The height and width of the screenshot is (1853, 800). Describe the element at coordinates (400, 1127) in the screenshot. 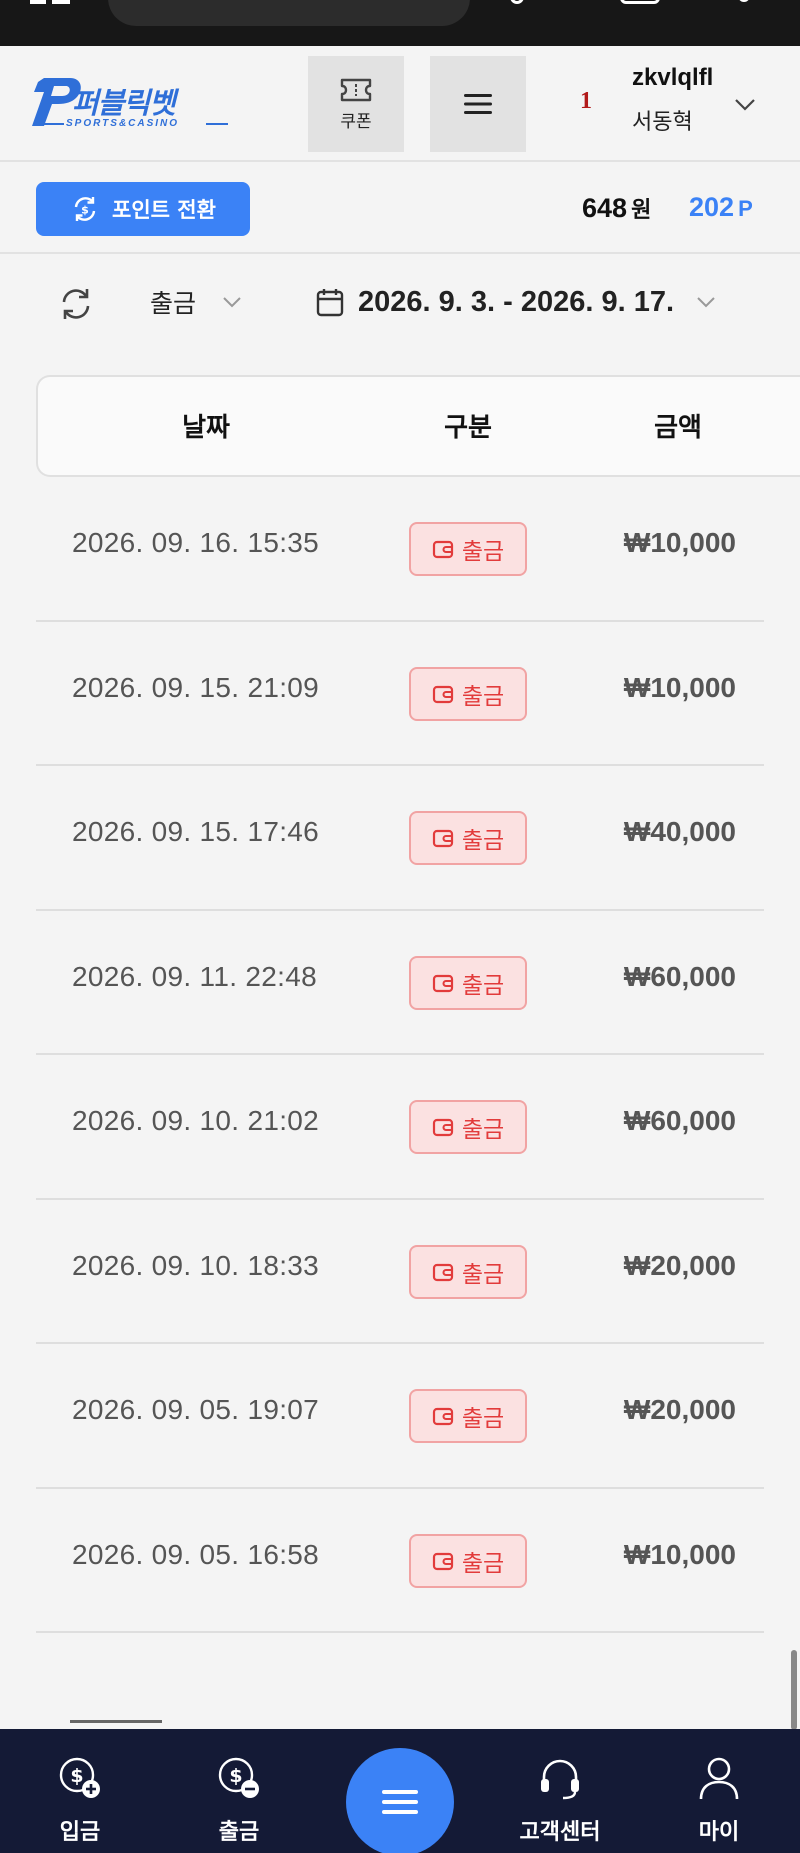

I see `table-row: 2026. 09. 10. 21:02 출금 ₩60,000` at that location.